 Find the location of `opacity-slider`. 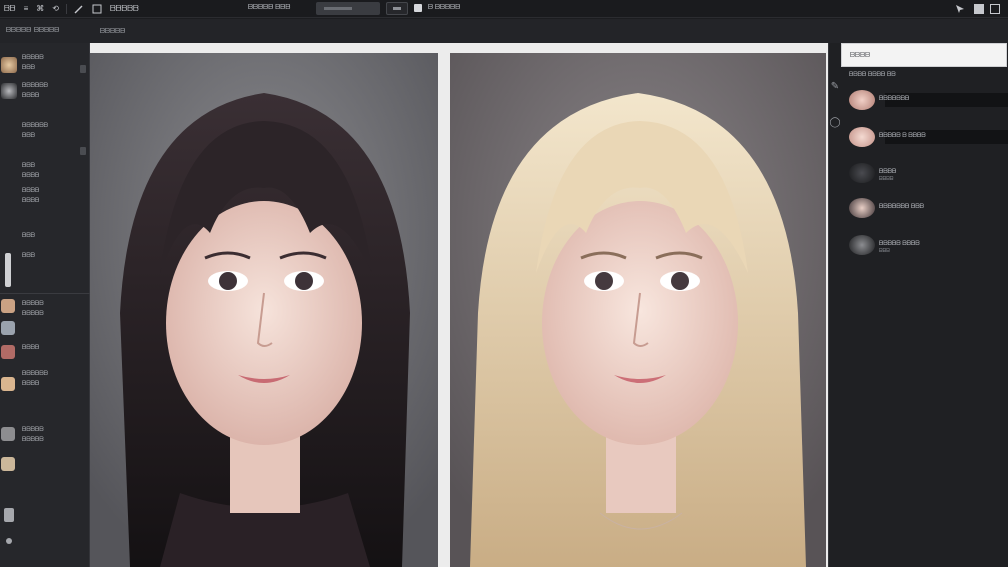

opacity-slider is located at coordinates (8, 270).